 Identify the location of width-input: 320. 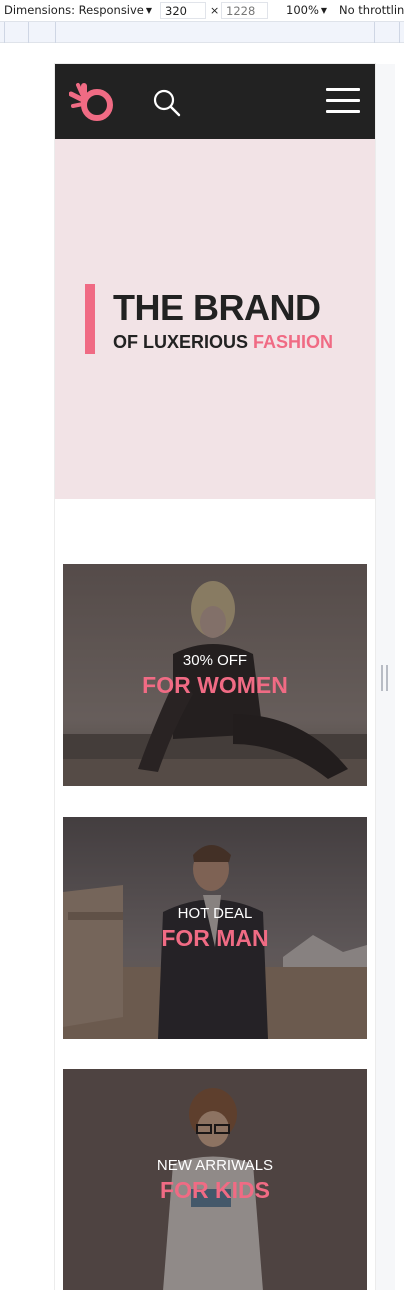
(183, 10).